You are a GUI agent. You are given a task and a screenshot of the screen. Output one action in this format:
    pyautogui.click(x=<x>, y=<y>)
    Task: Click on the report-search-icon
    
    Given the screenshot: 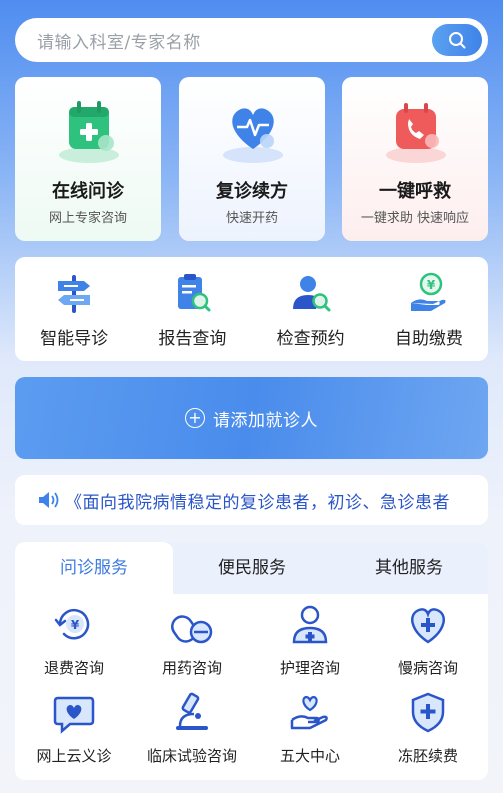 What is the action you would take?
    pyautogui.click(x=194, y=293)
    